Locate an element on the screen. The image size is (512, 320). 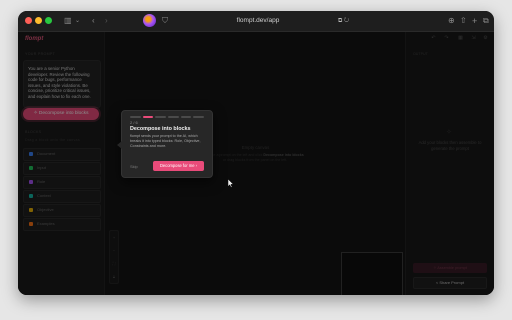
app-logo: flompt is located at coordinates (34, 39).